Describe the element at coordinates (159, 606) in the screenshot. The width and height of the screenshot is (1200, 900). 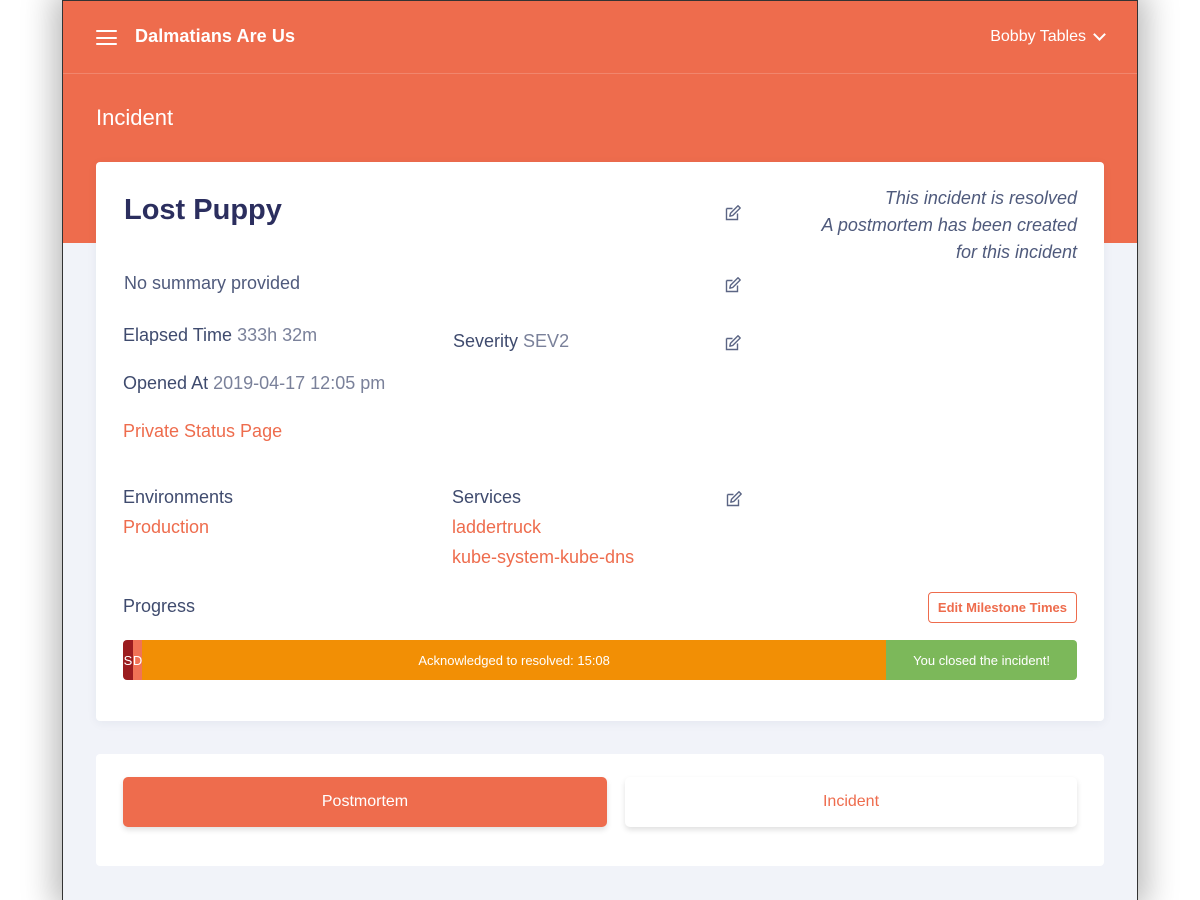
I see `progress-label: Progress` at that location.